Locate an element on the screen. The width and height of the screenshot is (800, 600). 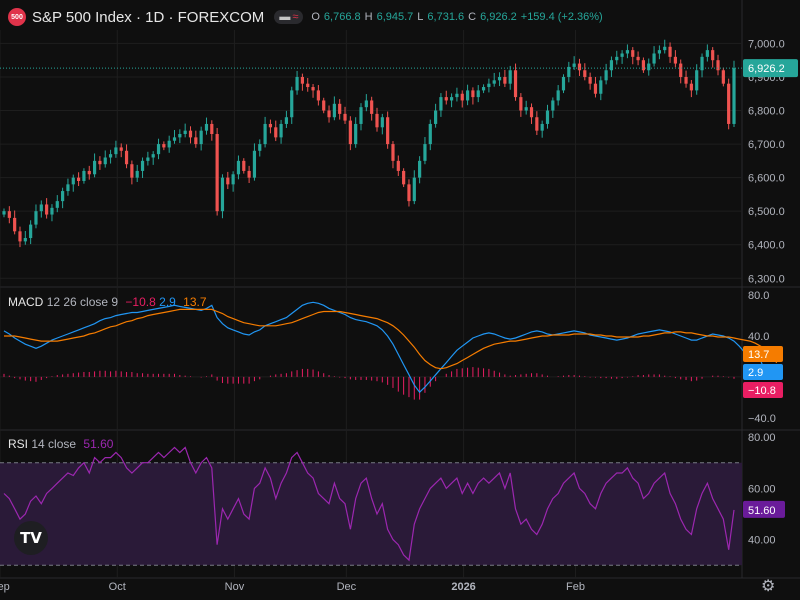
open-label: O is located at coordinates (315, 17).